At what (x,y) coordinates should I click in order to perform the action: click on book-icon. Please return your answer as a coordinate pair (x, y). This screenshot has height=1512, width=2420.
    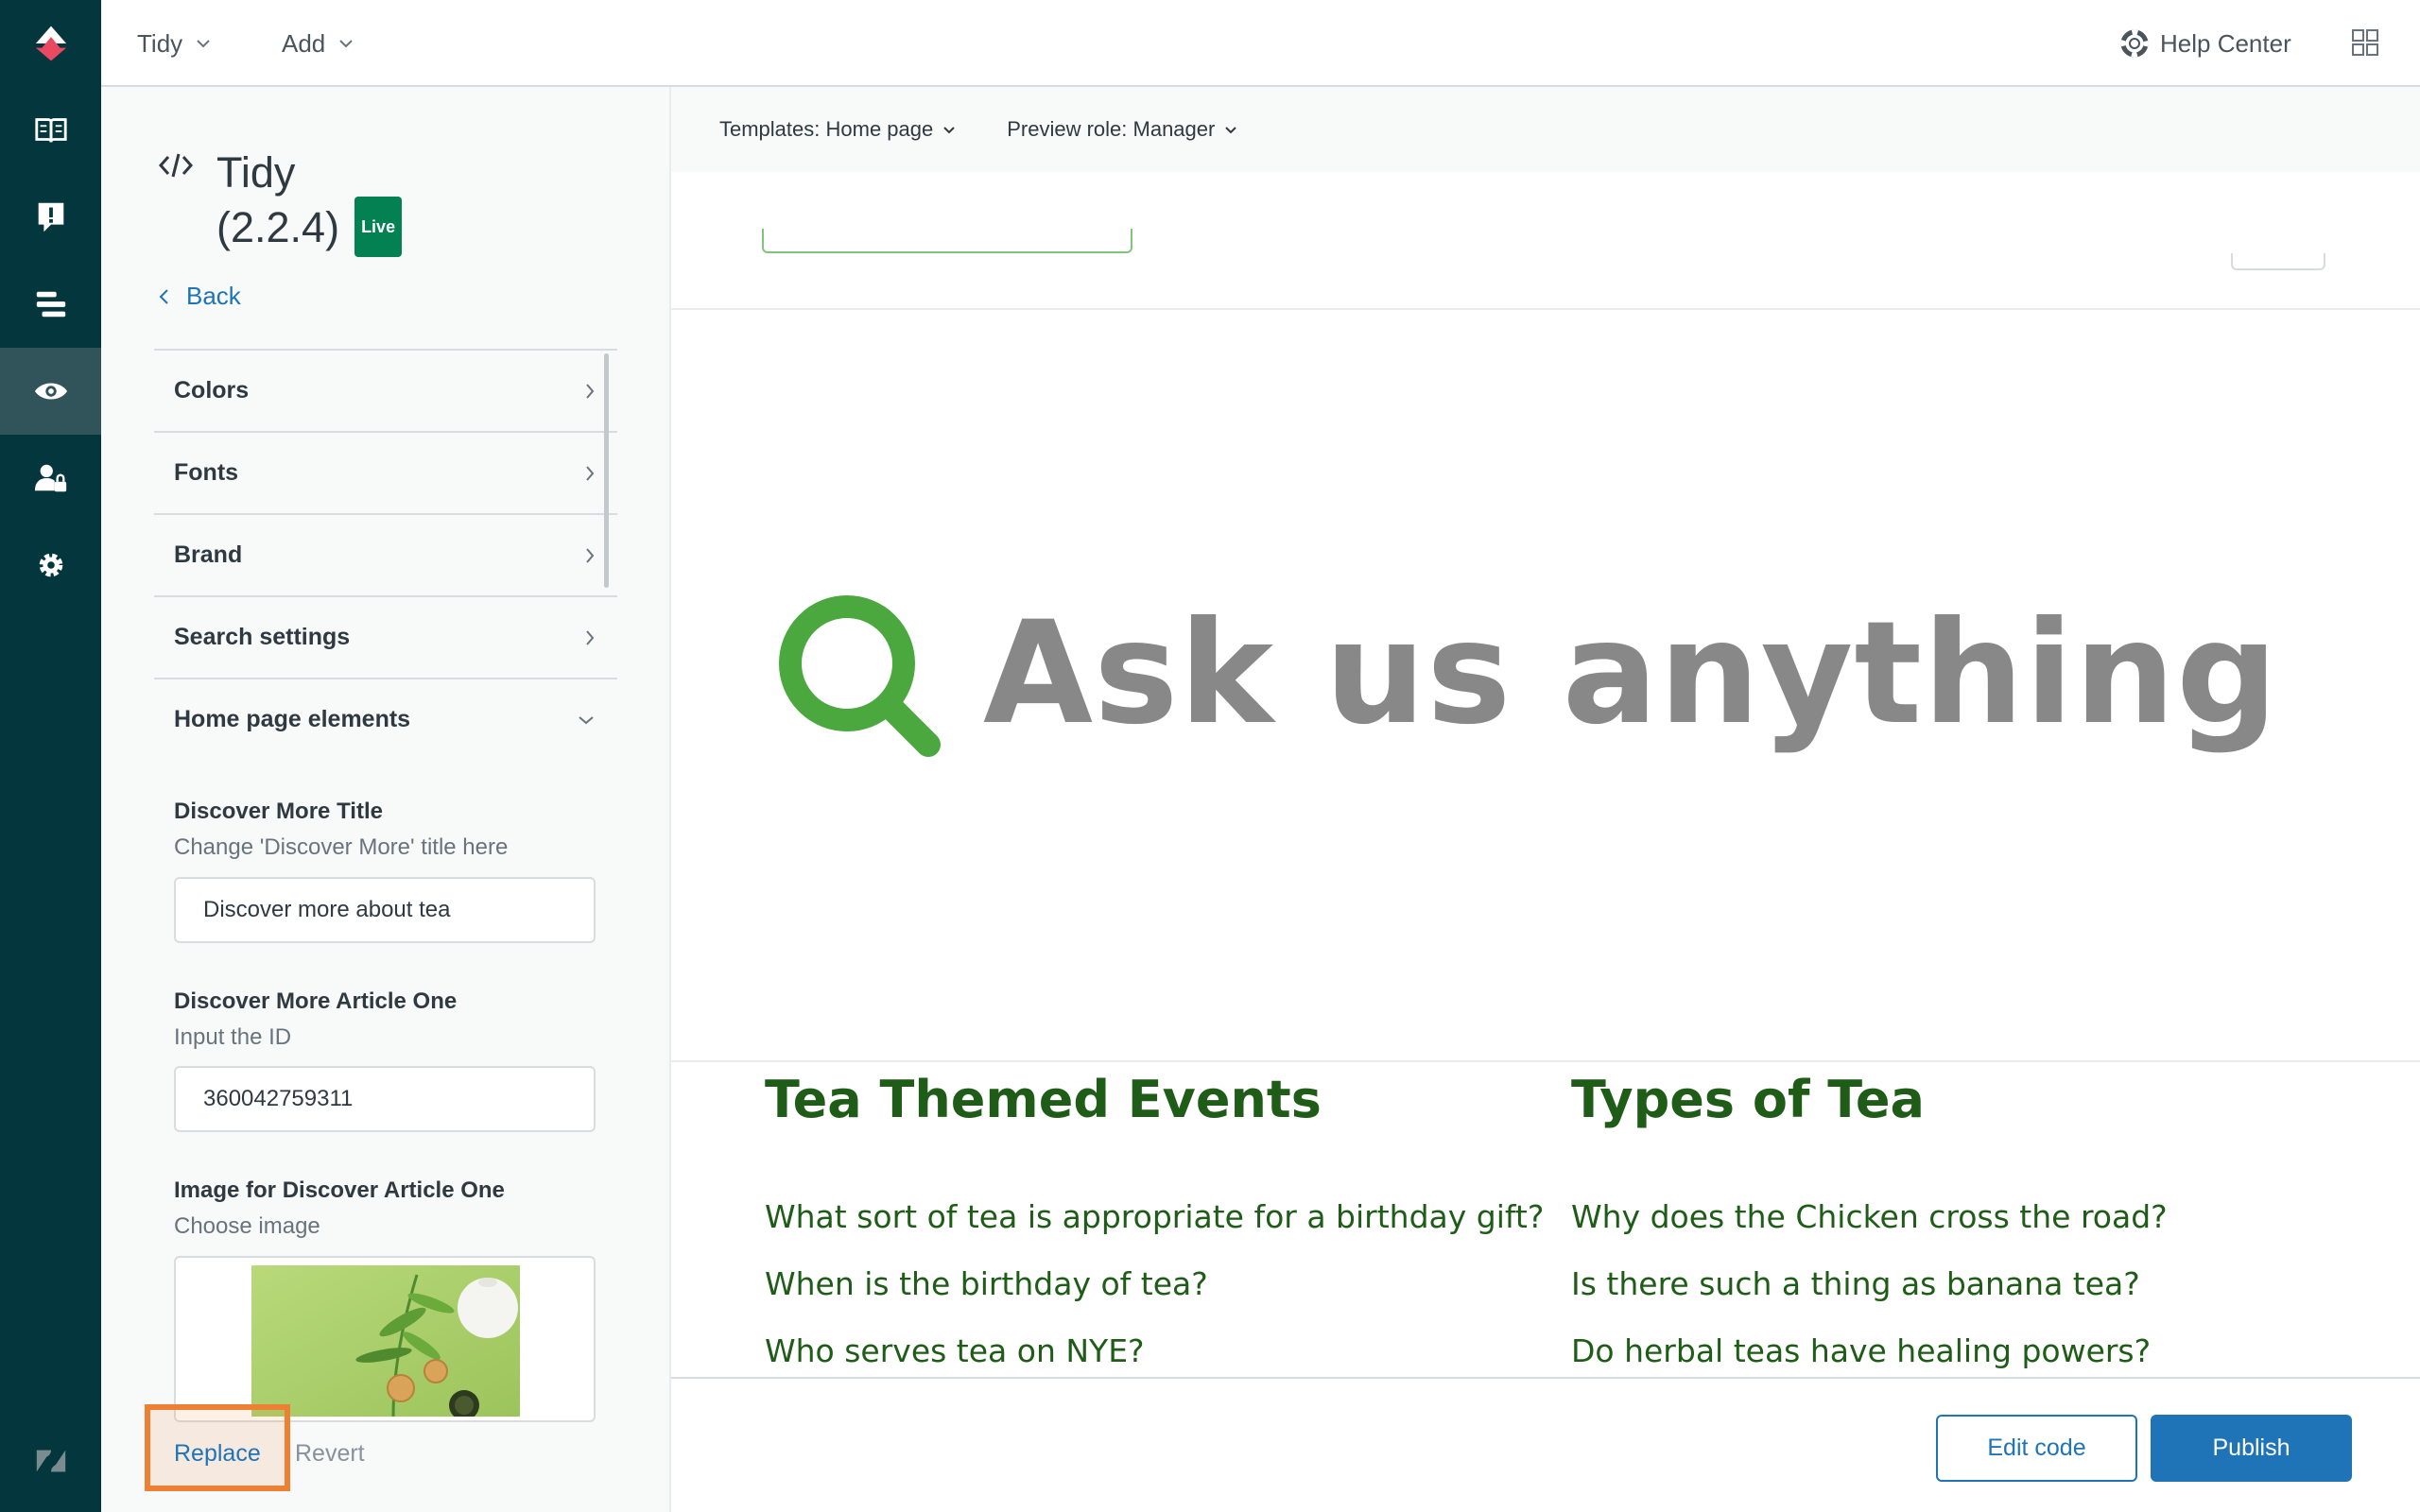
    Looking at the image, I should click on (50, 130).